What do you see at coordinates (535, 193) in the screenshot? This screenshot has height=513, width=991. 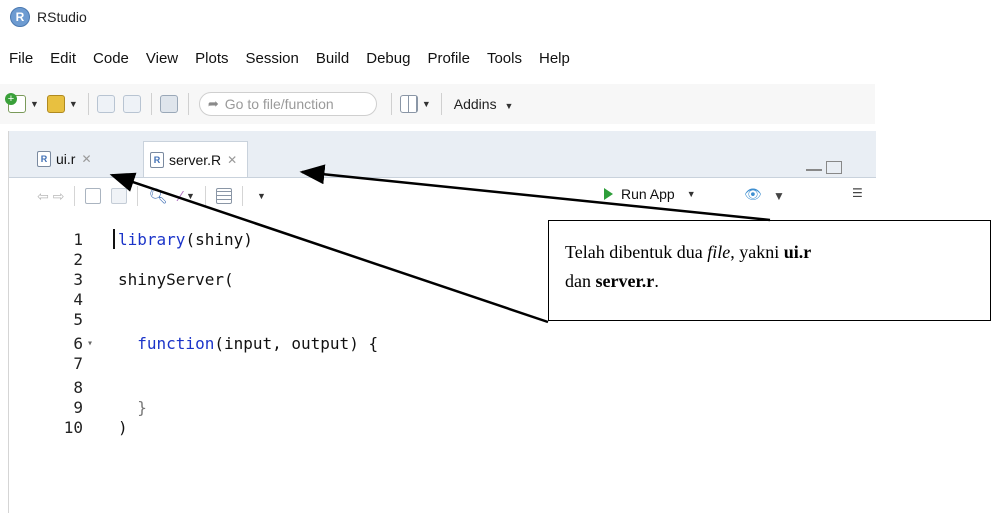 I see `arrow-to-server-r-tab` at bounding box center [535, 193].